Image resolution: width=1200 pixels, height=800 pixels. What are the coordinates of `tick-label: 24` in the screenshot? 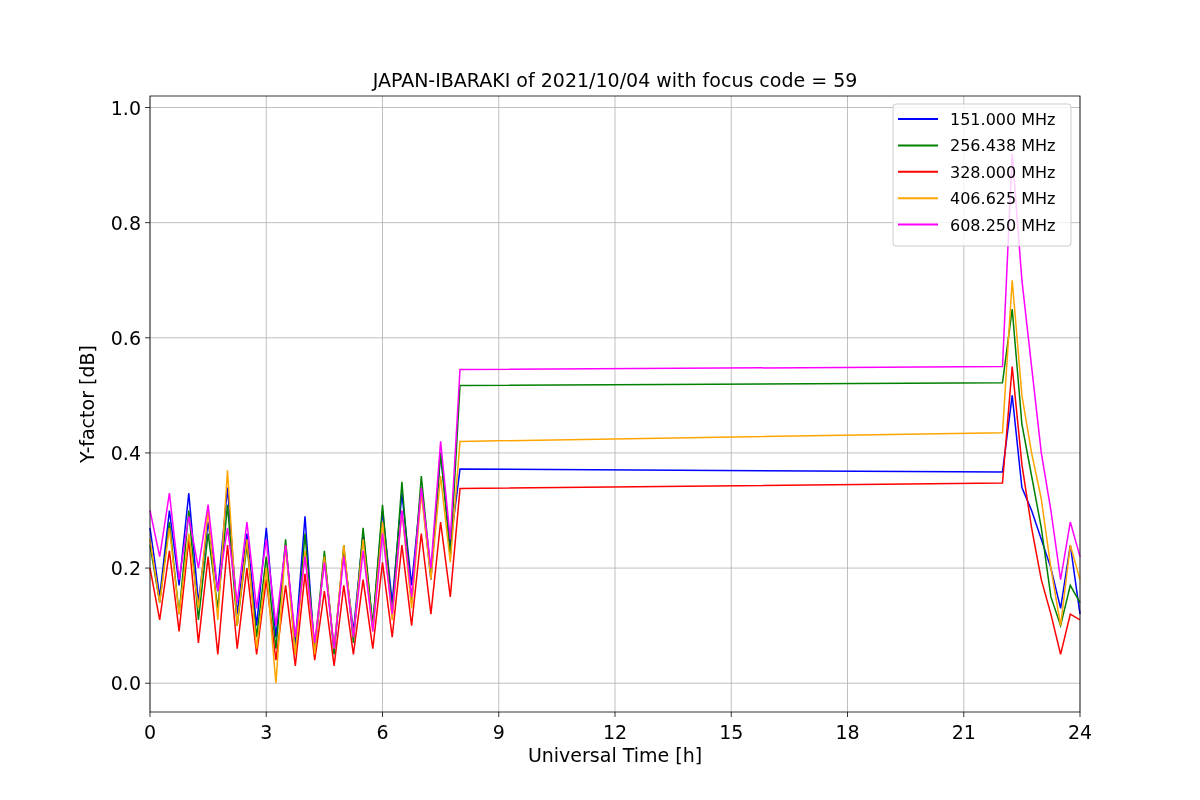 It's located at (1080, 732).